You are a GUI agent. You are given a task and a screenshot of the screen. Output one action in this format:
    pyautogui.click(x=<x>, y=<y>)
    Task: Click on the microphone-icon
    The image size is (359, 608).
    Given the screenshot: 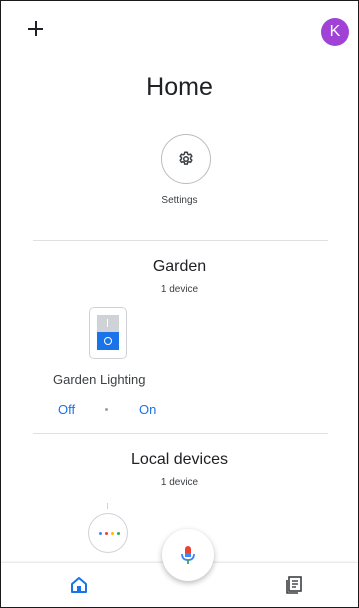 What is the action you would take?
    pyautogui.click(x=188, y=555)
    